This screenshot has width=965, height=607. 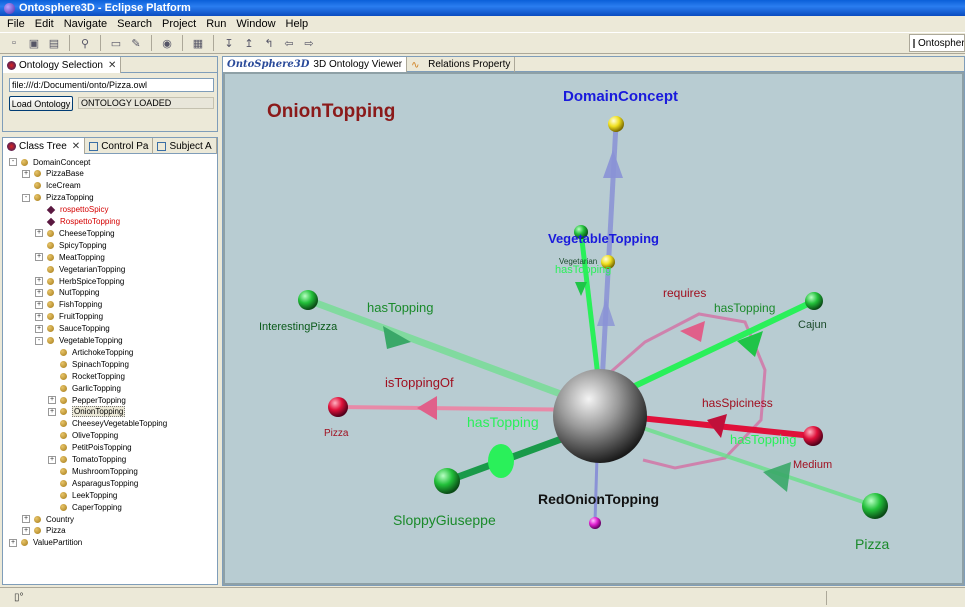 What do you see at coordinates (51, 186) in the screenshot?
I see `tree-item: IceCream` at bounding box center [51, 186].